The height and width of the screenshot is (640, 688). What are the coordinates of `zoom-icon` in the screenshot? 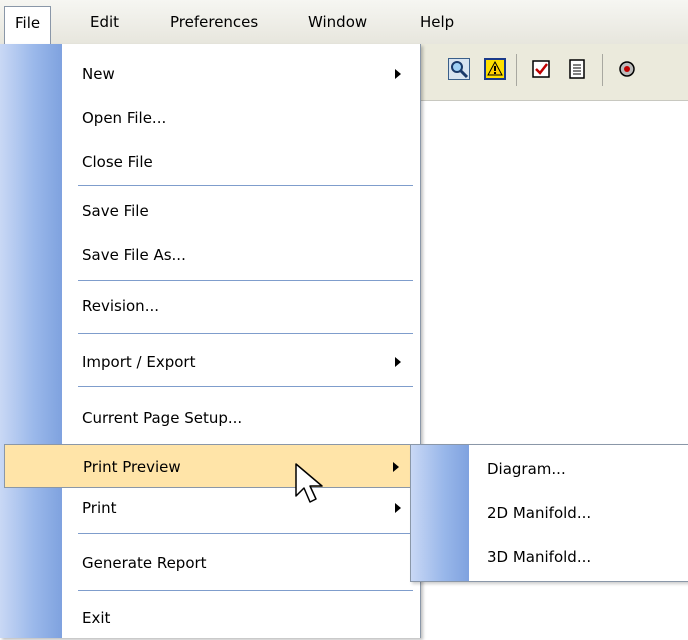 It's located at (459, 69).